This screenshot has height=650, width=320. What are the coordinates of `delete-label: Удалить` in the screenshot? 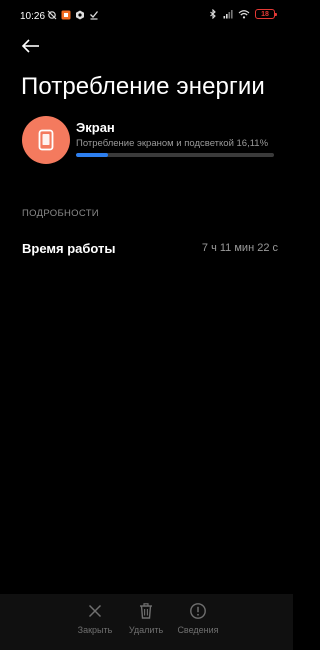 It's located at (146, 630).